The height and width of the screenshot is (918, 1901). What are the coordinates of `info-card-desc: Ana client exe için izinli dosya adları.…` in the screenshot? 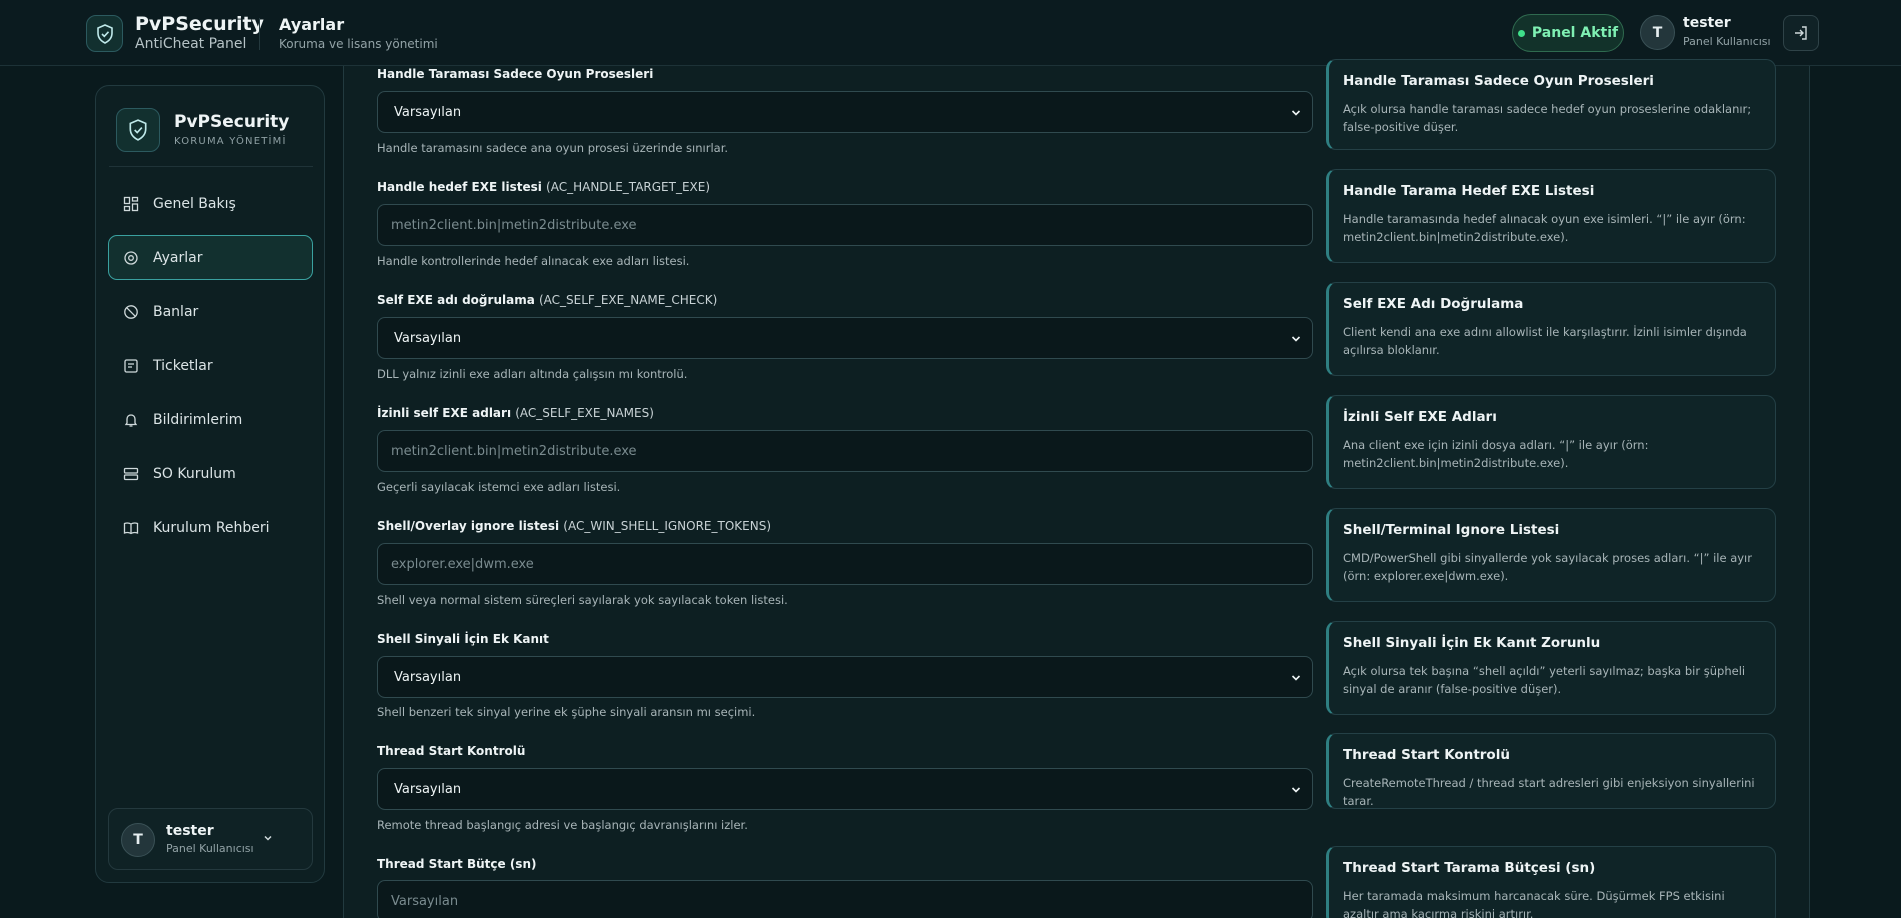 It's located at (1496, 454).